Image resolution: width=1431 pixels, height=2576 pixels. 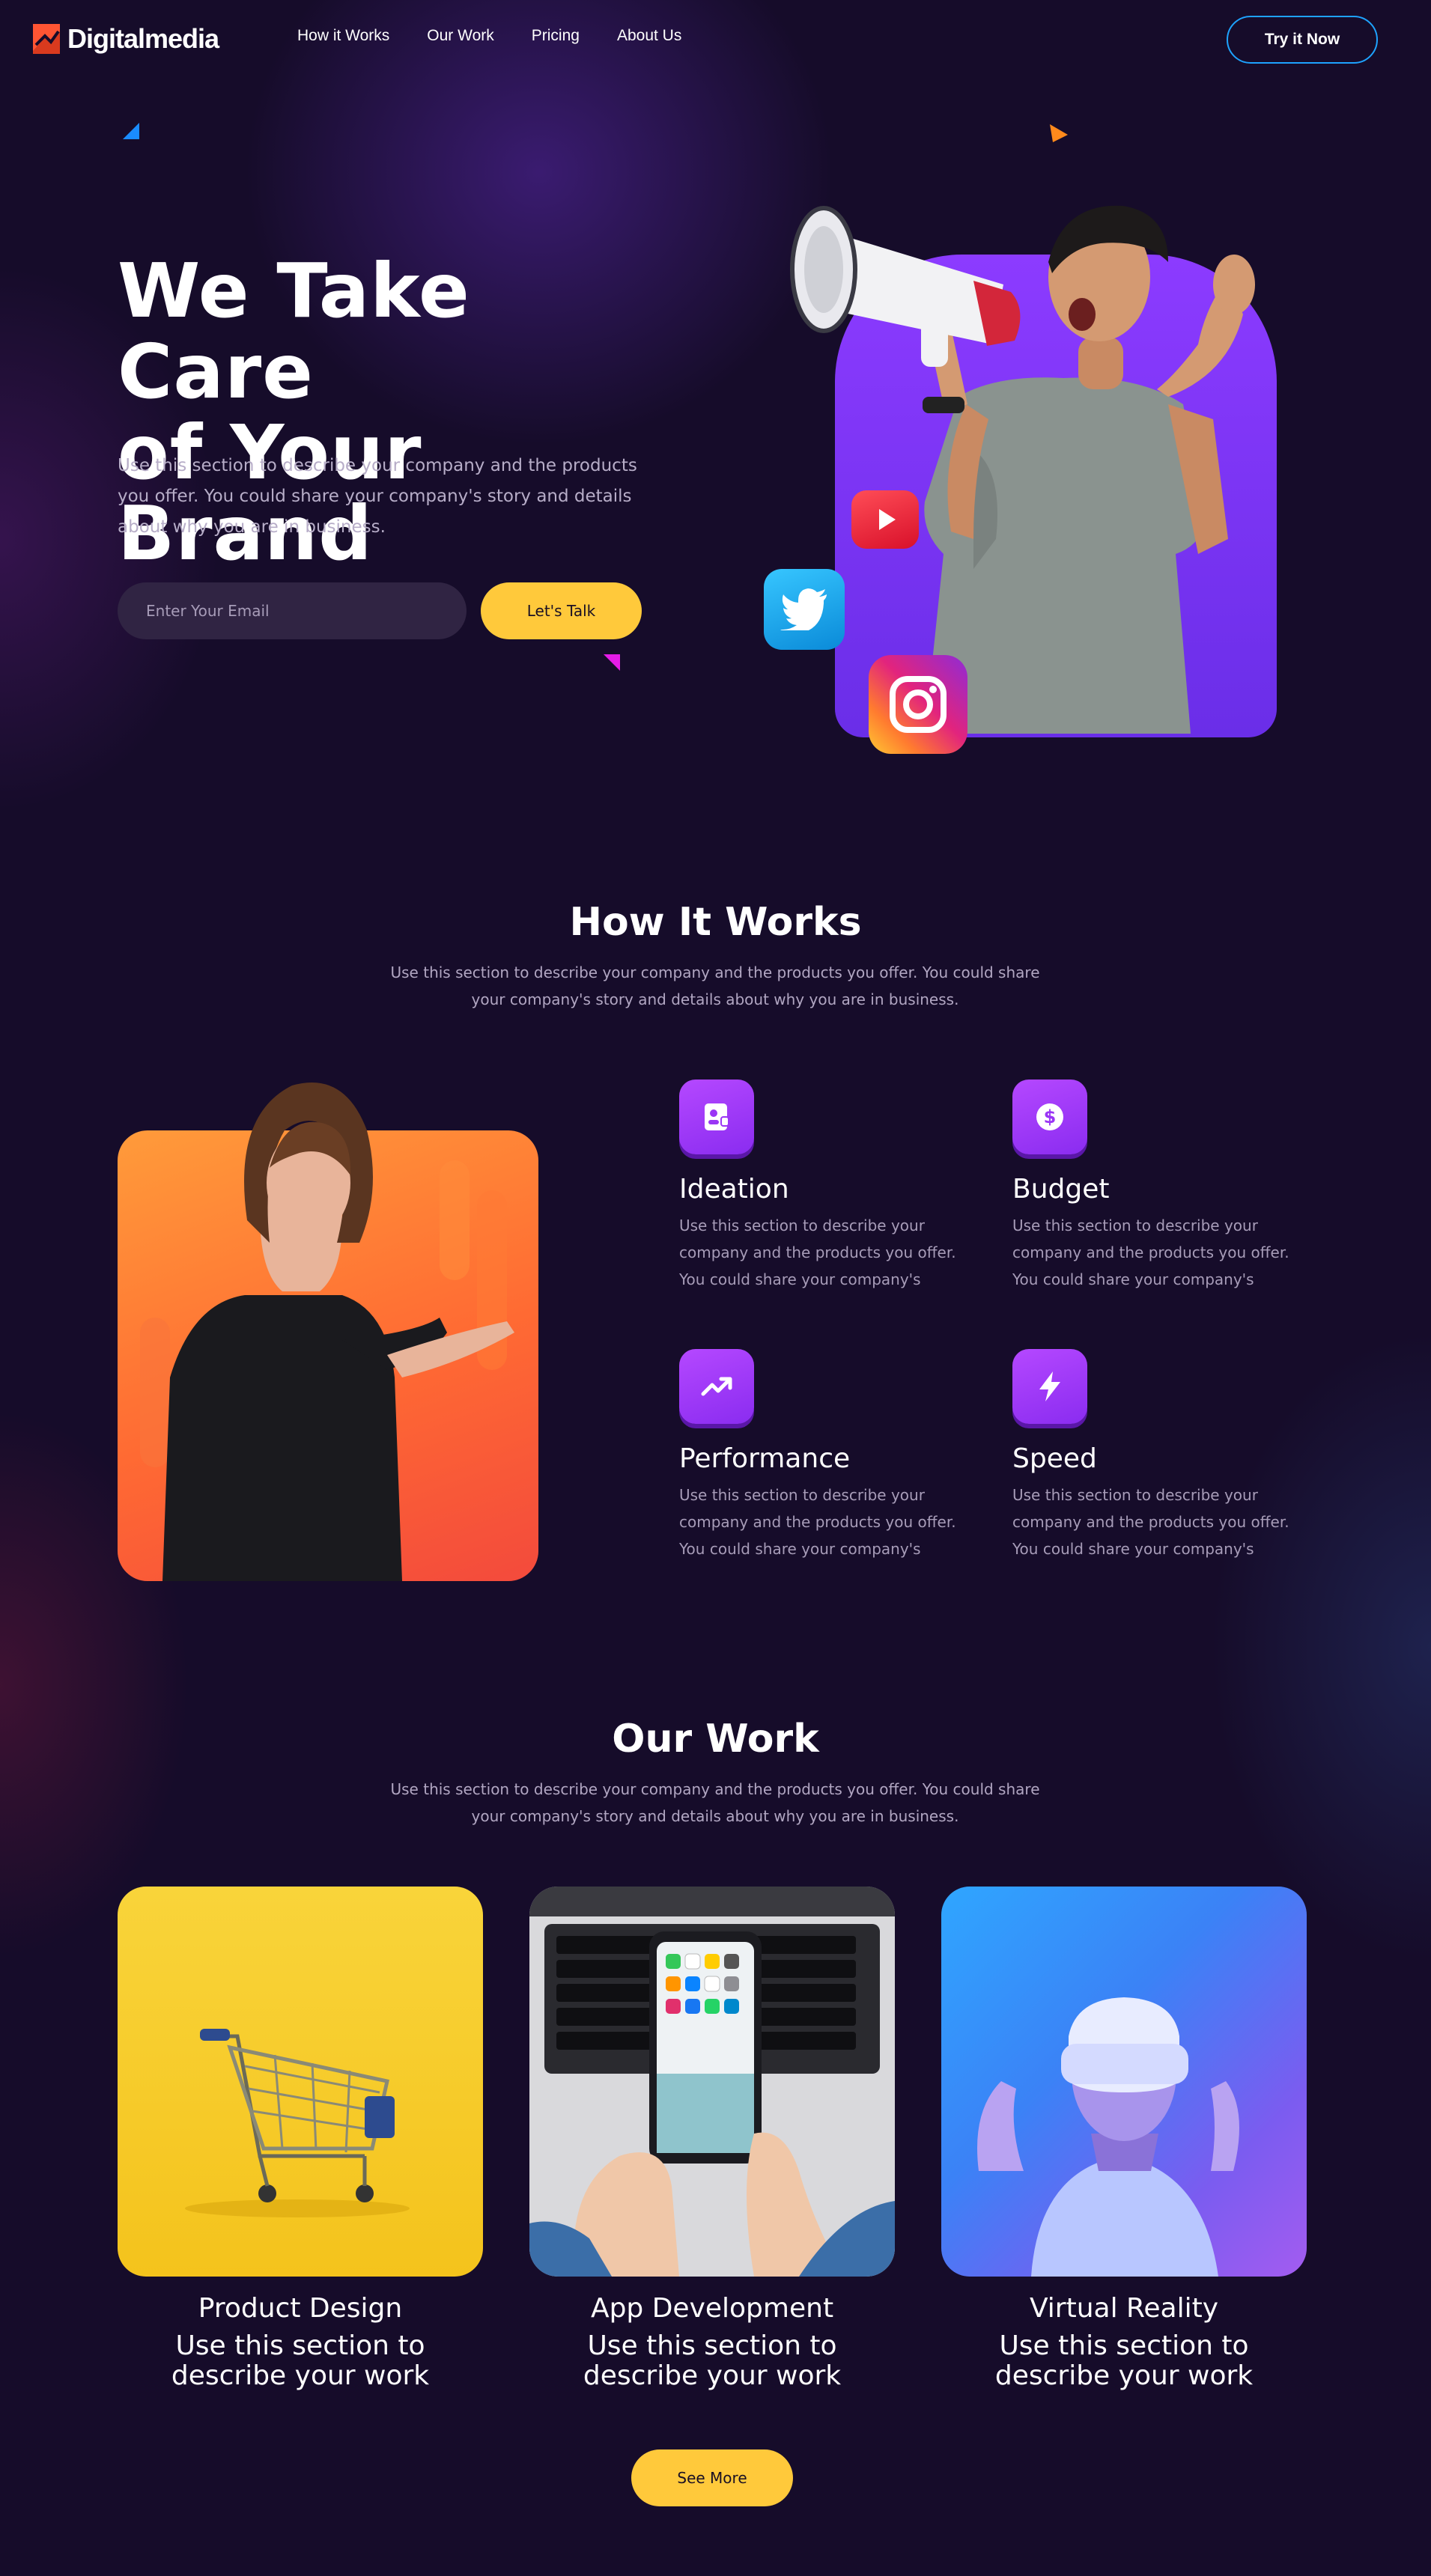 What do you see at coordinates (1059, 133) in the screenshot?
I see `orange-triangle-icon` at bounding box center [1059, 133].